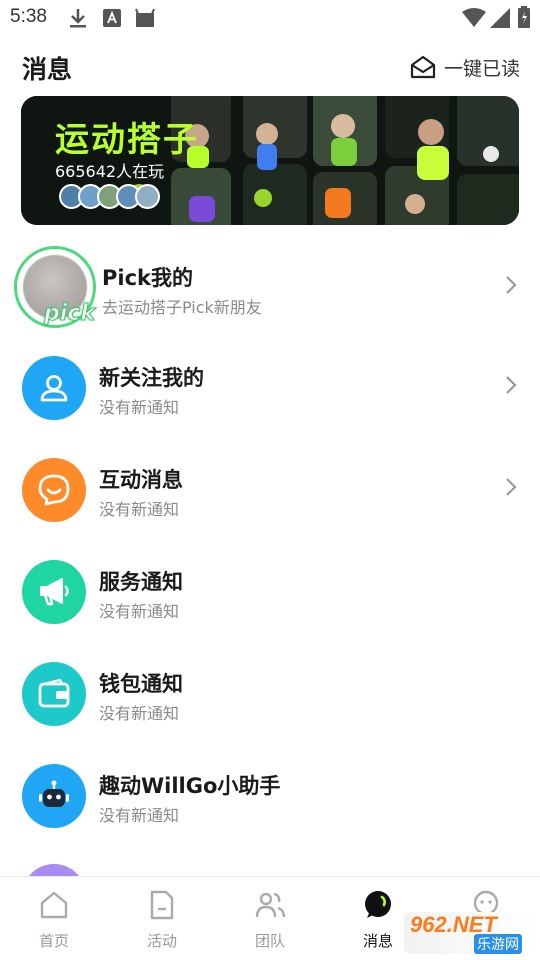 This screenshot has width=540, height=960. Describe the element at coordinates (53, 941) in the screenshot. I see `tab-label: 首页` at that location.